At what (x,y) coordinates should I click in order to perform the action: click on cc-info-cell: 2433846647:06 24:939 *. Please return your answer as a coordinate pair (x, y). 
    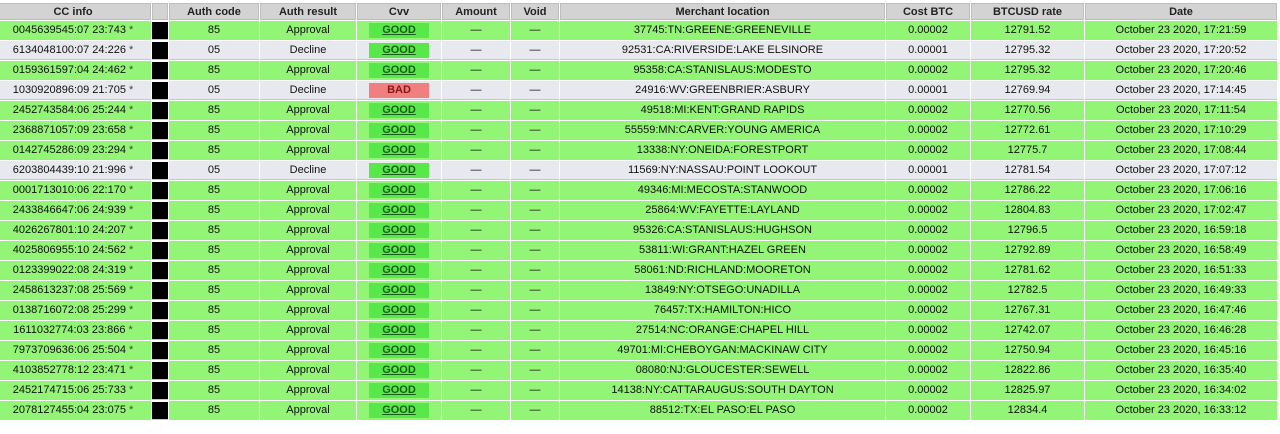
    Looking at the image, I should click on (75, 210).